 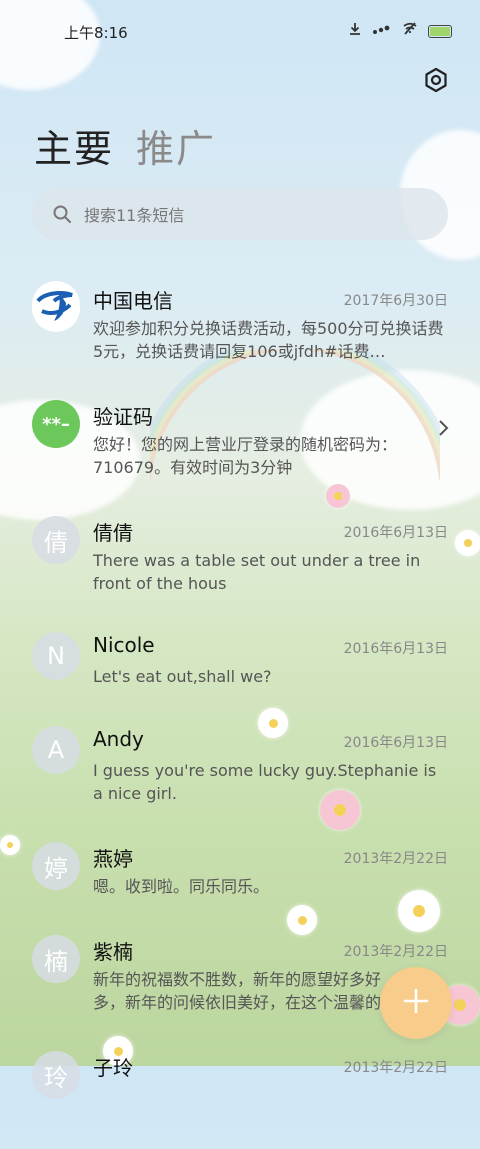 What do you see at coordinates (355, 31) in the screenshot?
I see `download-icon` at bounding box center [355, 31].